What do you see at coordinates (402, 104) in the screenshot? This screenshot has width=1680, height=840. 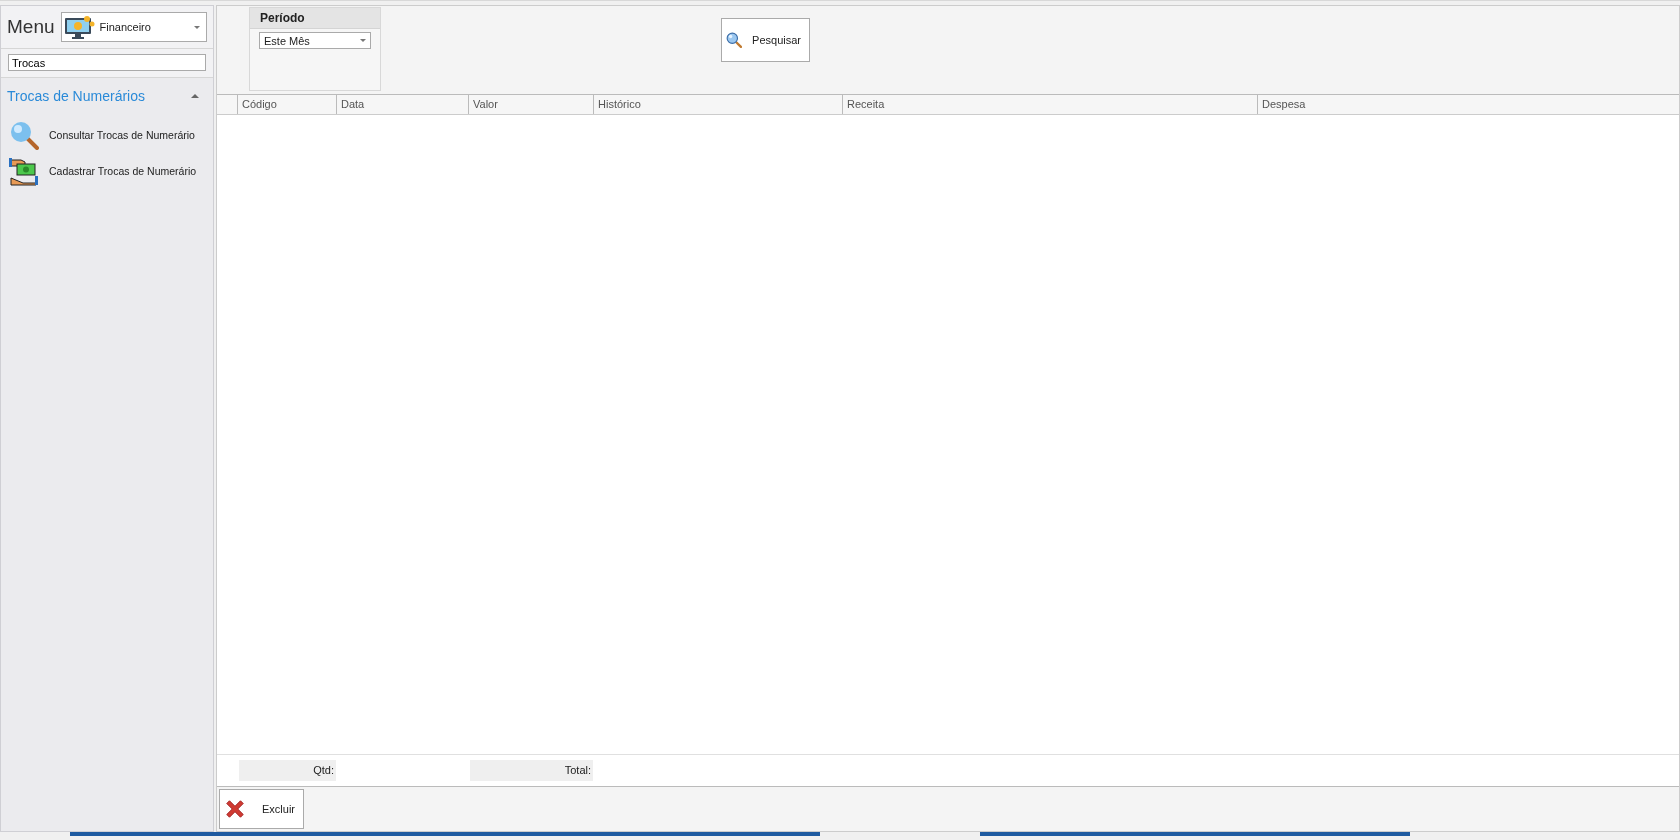 I see `column-header: Data` at bounding box center [402, 104].